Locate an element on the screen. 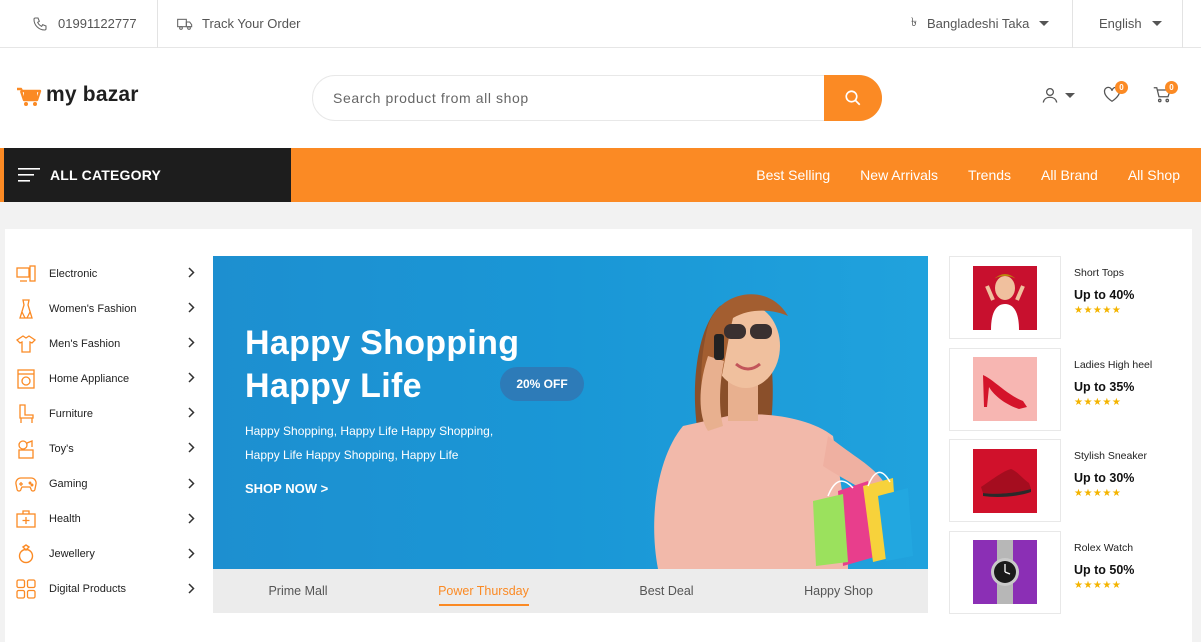 The width and height of the screenshot is (1201, 642). phone-icon is located at coordinates (40, 23).